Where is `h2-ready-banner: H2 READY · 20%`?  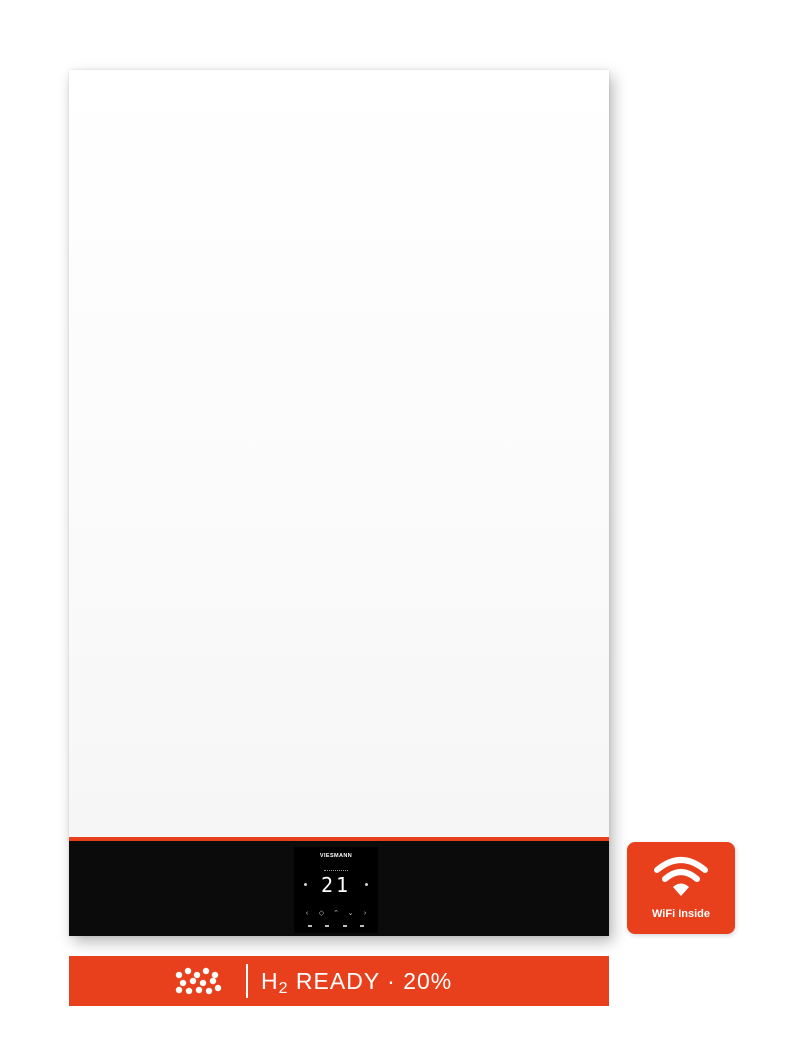
h2-ready-banner: H2 READY · 20% is located at coordinates (339, 981).